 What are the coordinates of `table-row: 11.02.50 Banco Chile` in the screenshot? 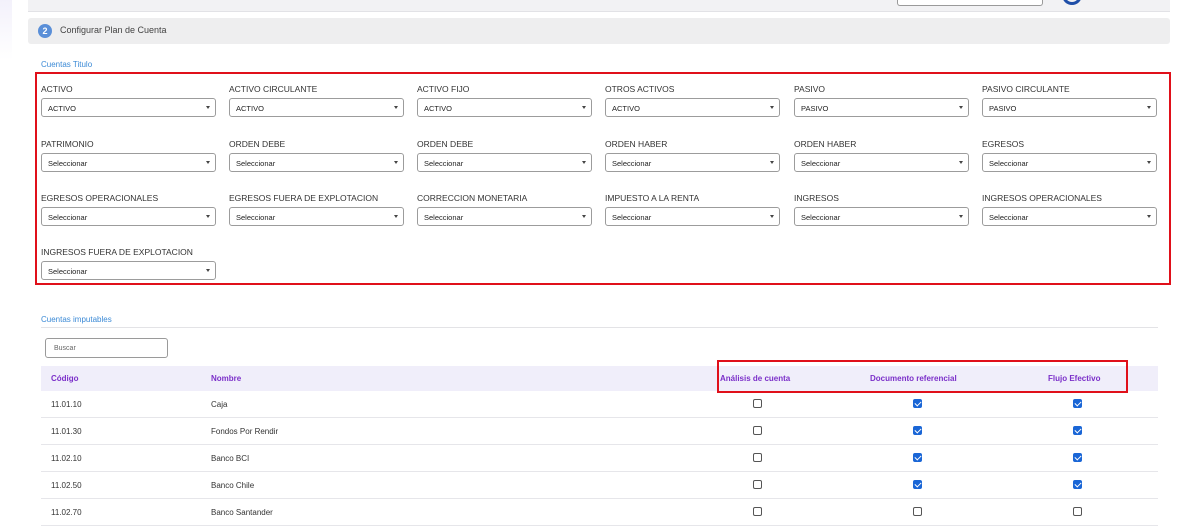 It's located at (599, 485).